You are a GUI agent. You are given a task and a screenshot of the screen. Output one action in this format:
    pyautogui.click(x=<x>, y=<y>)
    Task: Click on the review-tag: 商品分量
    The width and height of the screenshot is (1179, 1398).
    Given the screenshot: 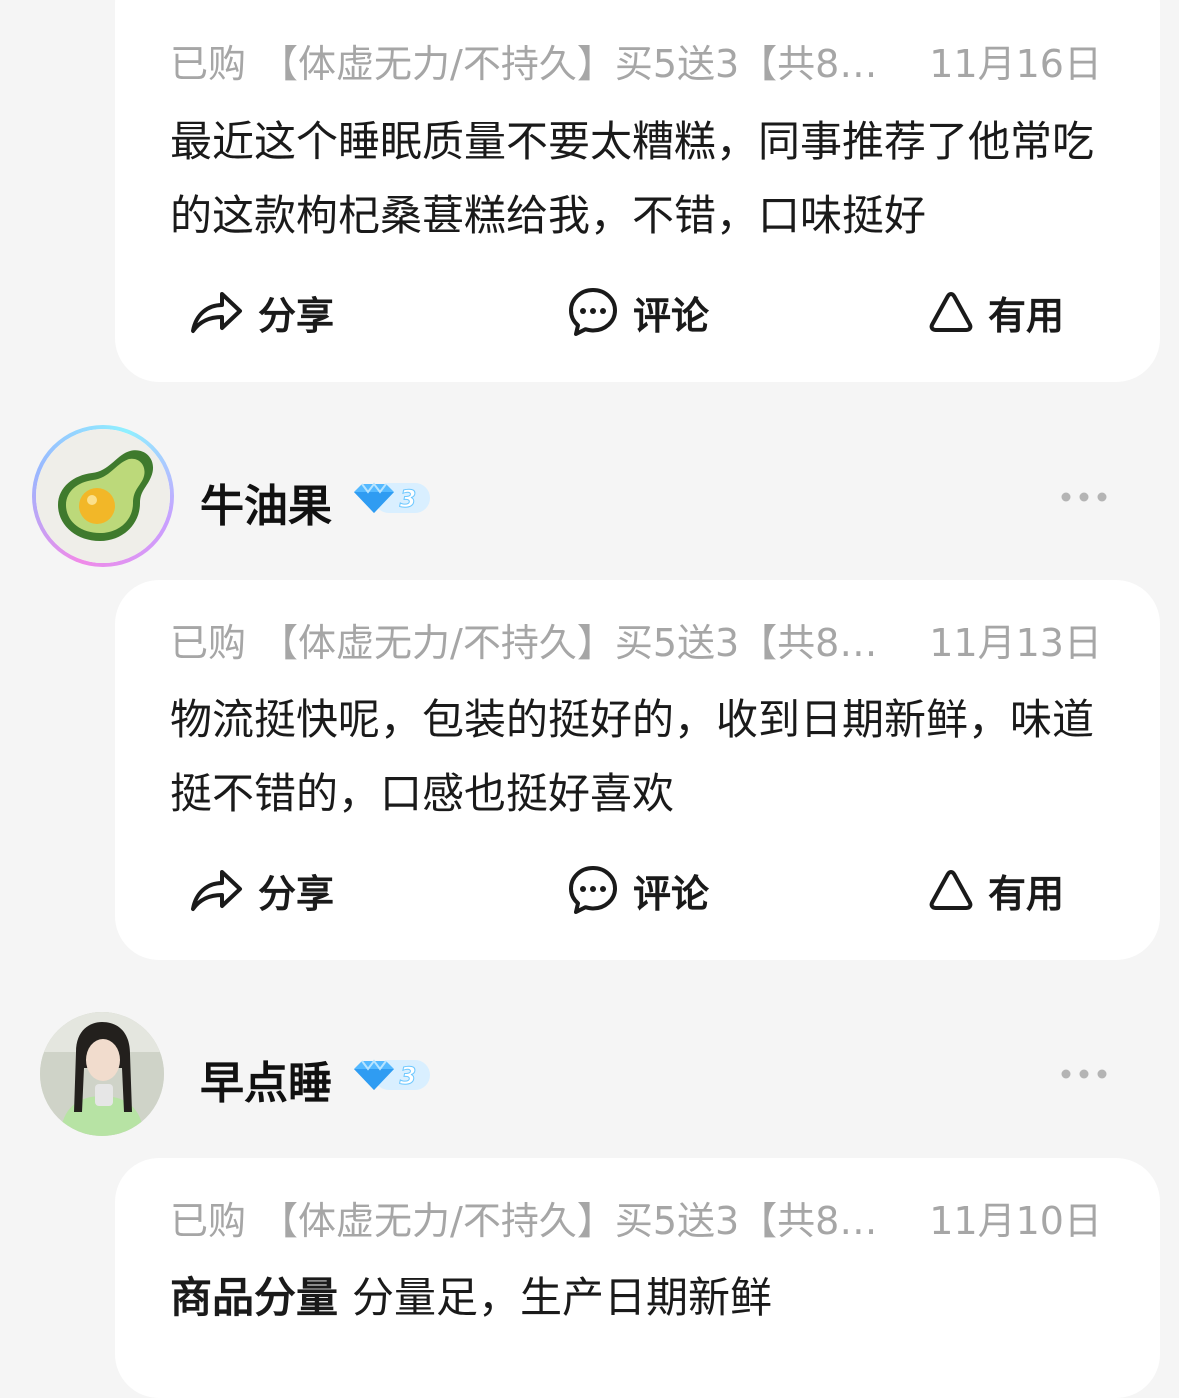 What is the action you would take?
    pyautogui.click(x=254, y=1297)
    